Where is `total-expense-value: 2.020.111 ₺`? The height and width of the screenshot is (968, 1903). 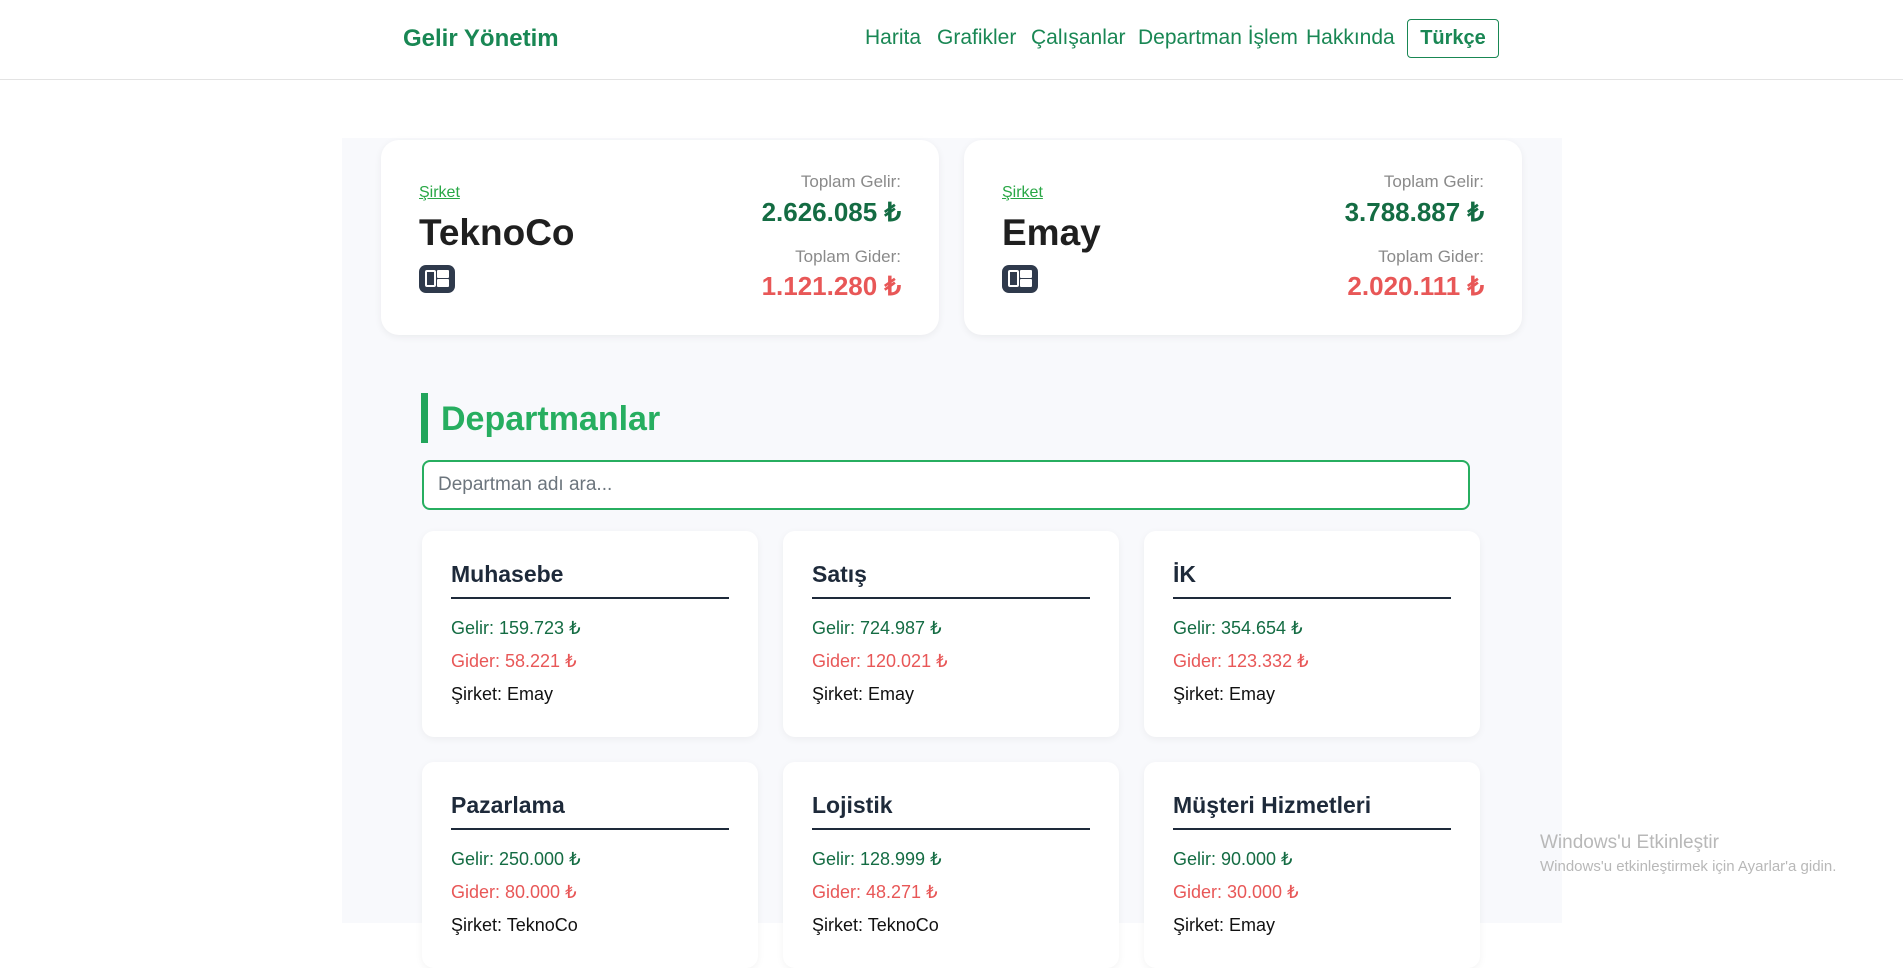 total-expense-value: 2.020.111 ₺ is located at coordinates (1415, 286).